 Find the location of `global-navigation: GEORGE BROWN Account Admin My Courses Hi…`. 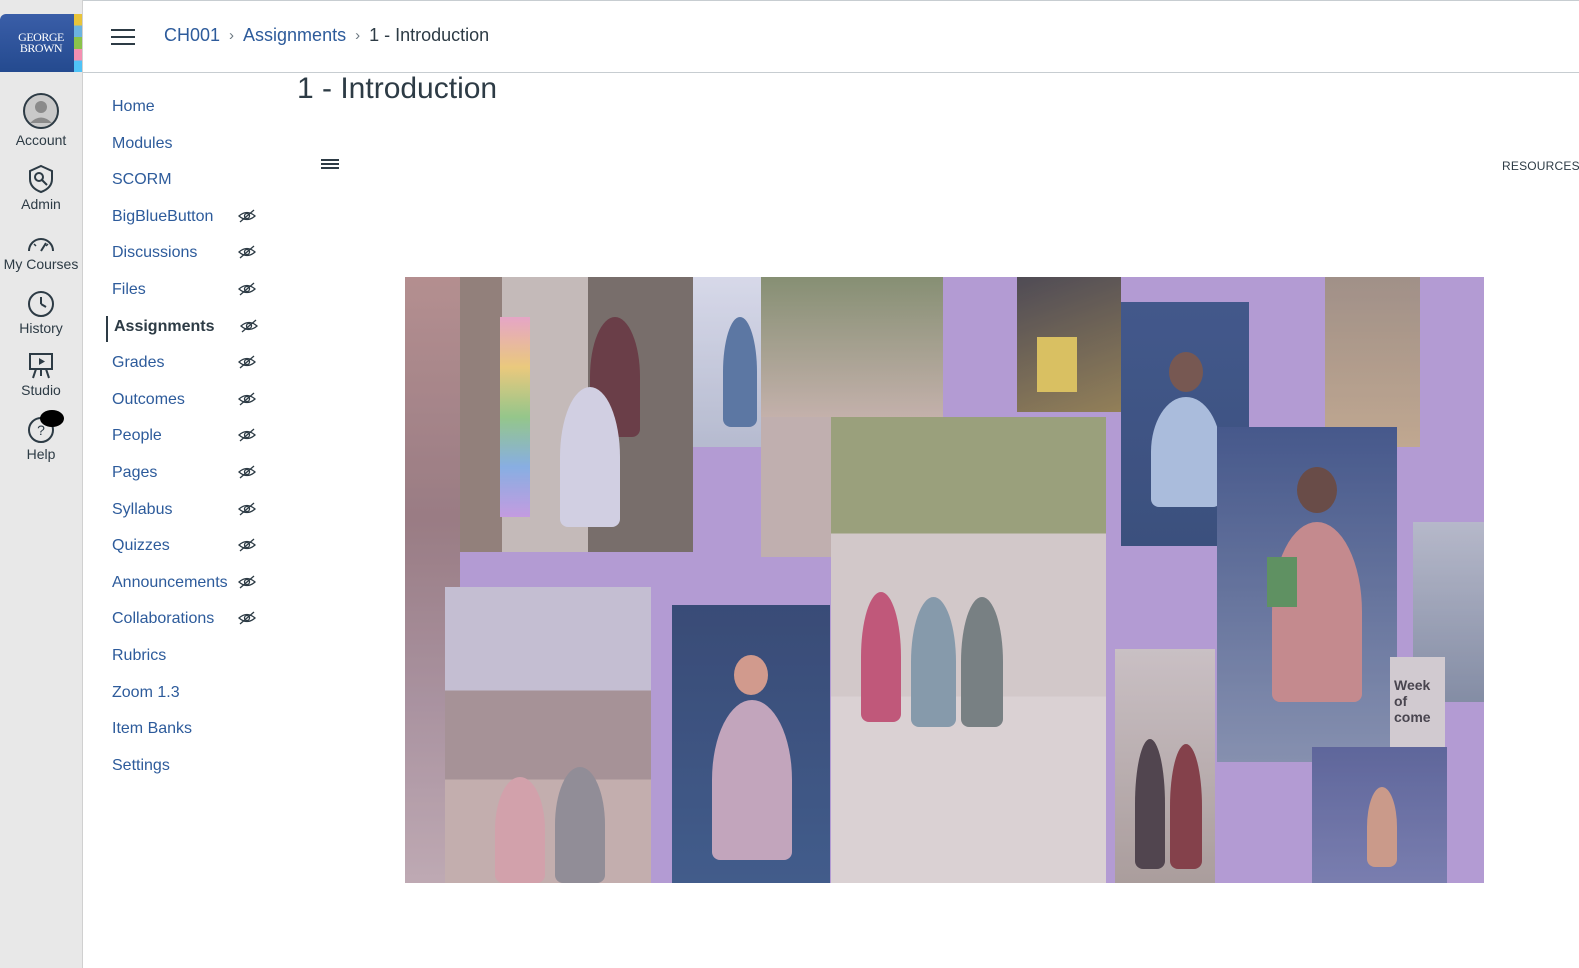

global-navigation: GEORGE BROWN Account Admin My Courses Hi… is located at coordinates (41, 484).